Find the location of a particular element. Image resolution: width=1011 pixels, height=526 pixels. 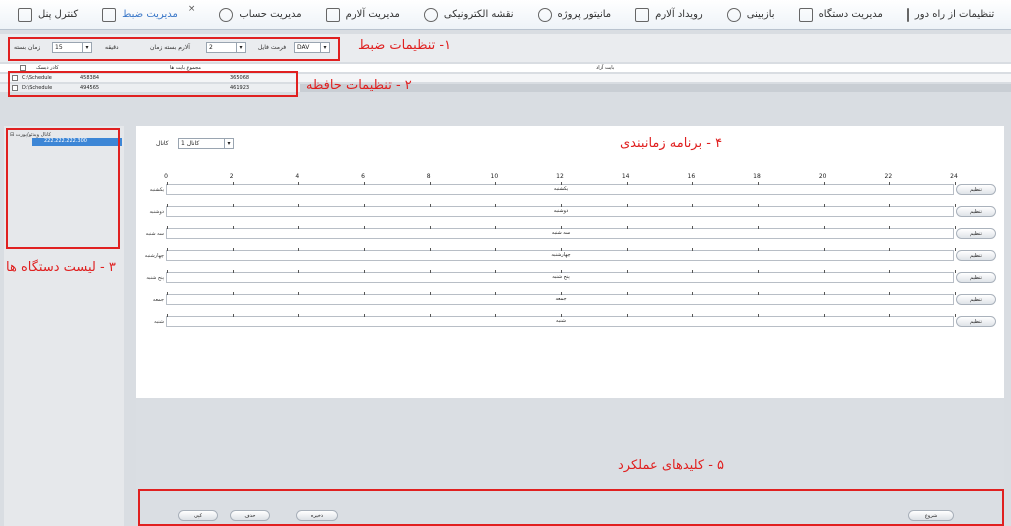

tab-device-management: مدیریت دستگاه is located at coordinates (841, 15).